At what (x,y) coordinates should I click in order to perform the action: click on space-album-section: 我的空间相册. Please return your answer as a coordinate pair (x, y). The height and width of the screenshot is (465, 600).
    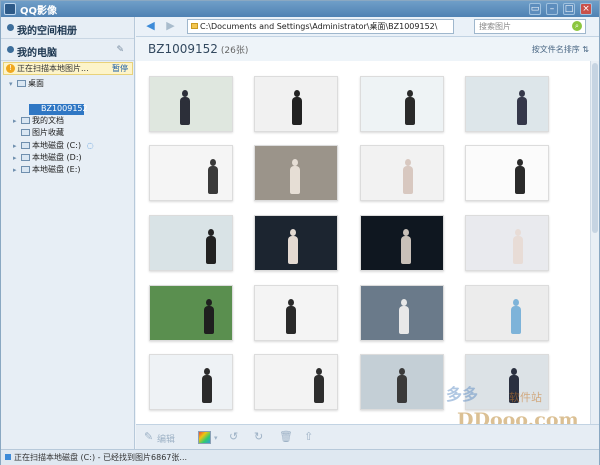
    Looking at the image, I should click on (67, 28).